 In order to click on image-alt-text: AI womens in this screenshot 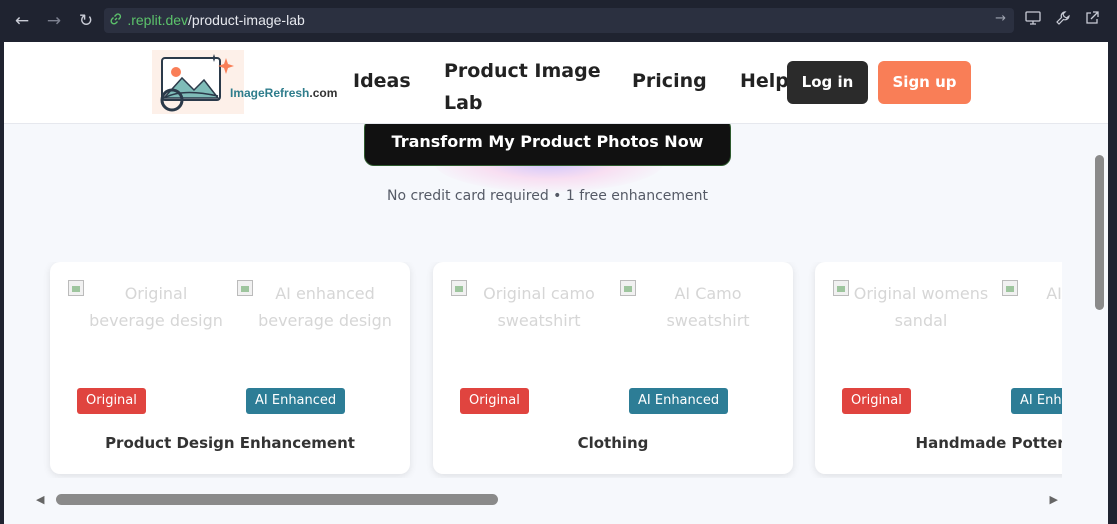, I will do `click(1054, 293)`.